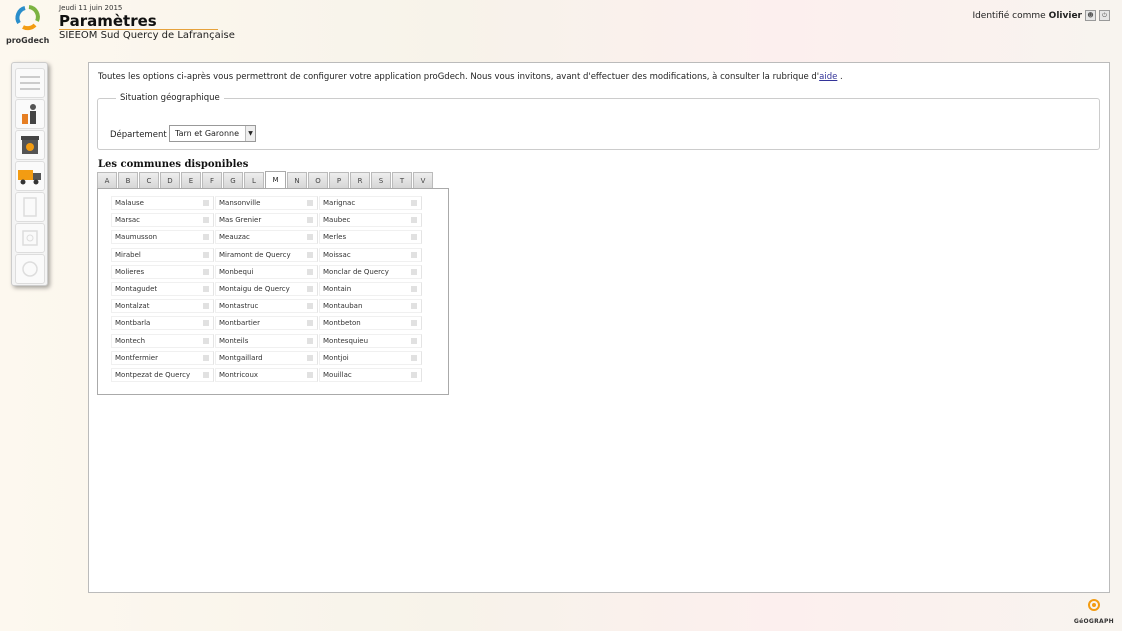 The image size is (1122, 631). I want to click on commune-item: Montauban, so click(370, 306).